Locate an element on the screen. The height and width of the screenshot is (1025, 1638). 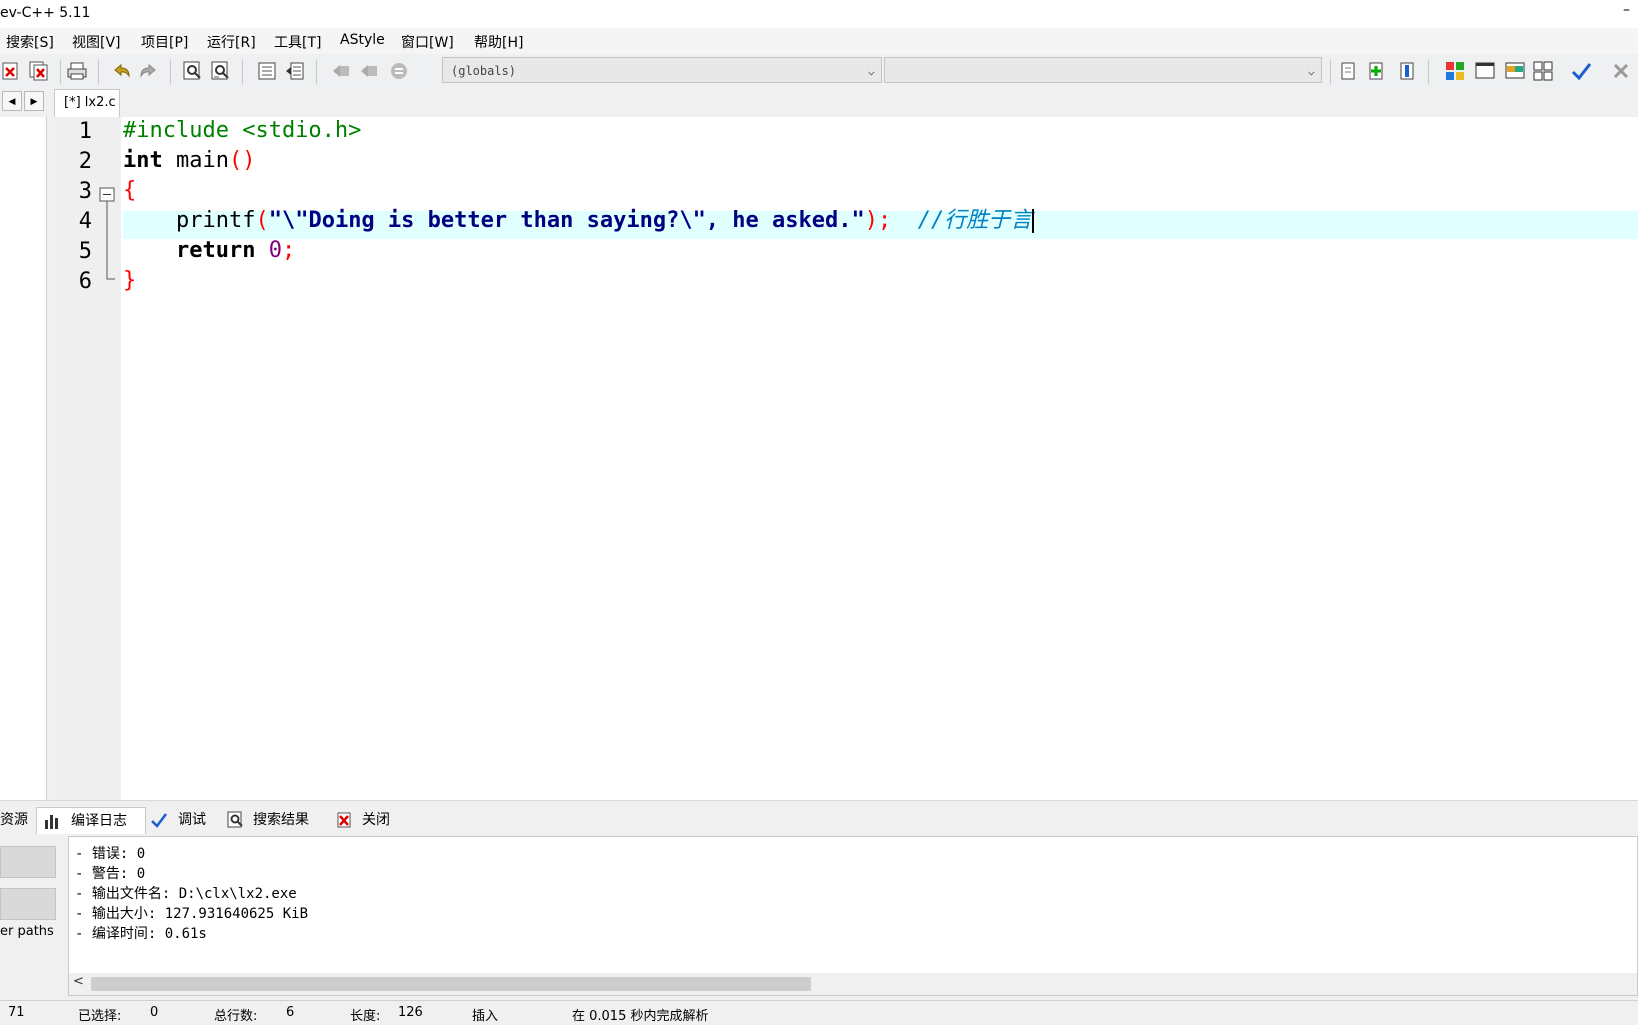
find-icon is located at coordinates (193, 71).